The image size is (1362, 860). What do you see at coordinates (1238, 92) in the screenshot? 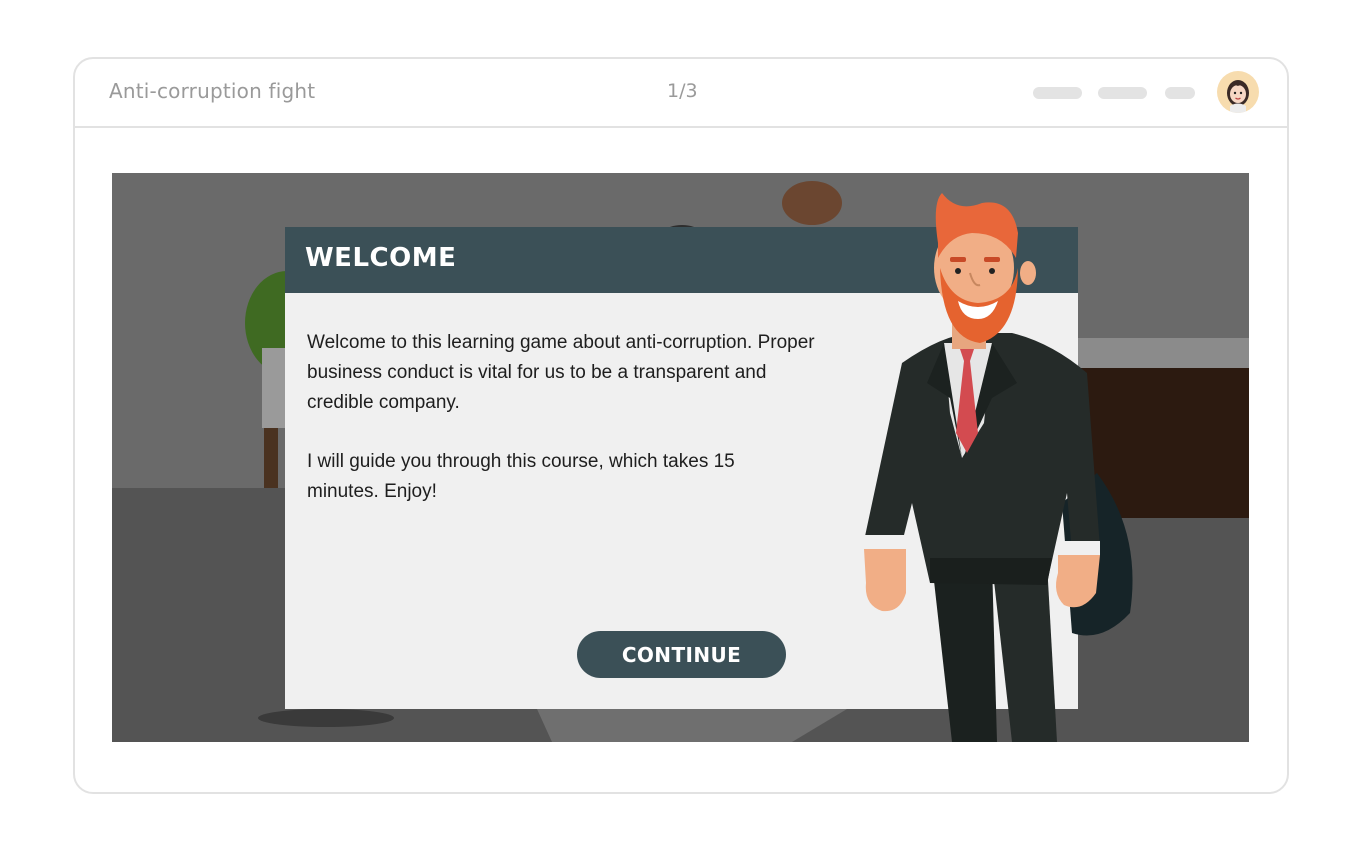
I see `user-avatar-icon` at bounding box center [1238, 92].